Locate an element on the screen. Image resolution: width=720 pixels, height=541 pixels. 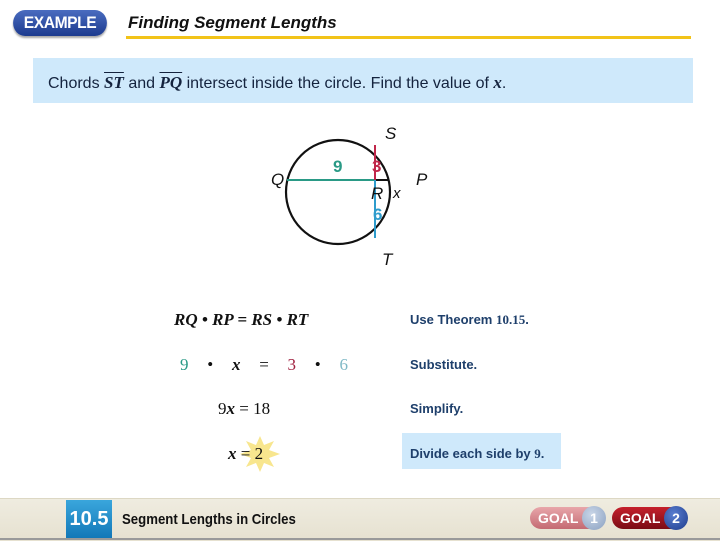
problem-mid: and is located at coordinates (141, 83).